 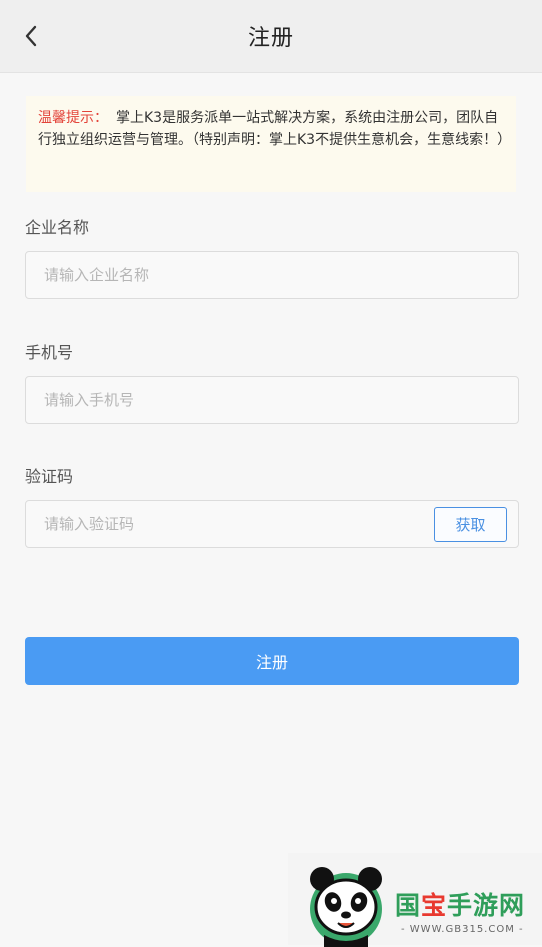 I want to click on code-label: 验证码, so click(x=49, y=476).